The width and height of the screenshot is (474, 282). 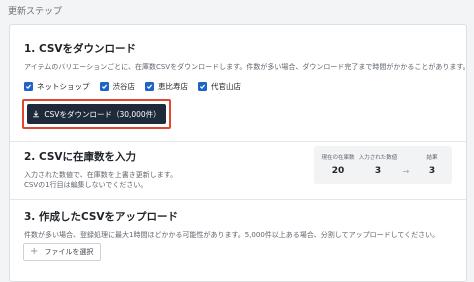 I want to click on download-highlight: CSVをダウンロード（30,000件）, so click(x=96, y=114).